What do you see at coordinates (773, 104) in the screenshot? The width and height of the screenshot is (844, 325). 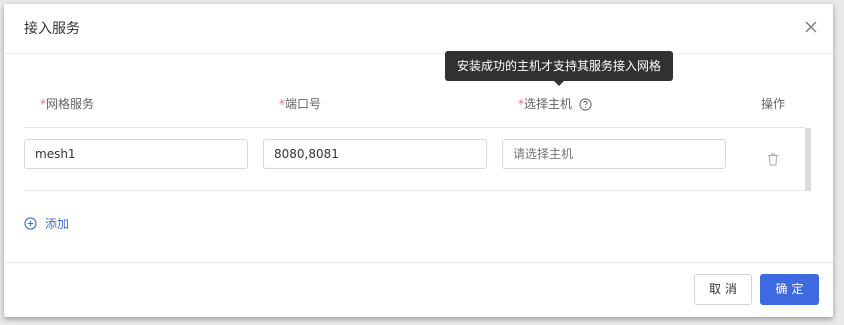 I see `column-header-actions: 操作` at bounding box center [773, 104].